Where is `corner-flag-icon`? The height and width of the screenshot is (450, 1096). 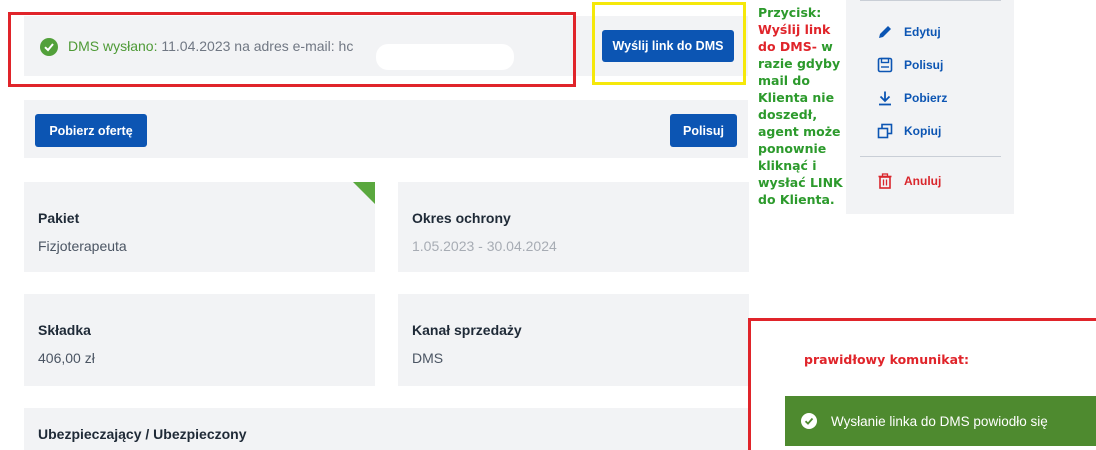
corner-flag-icon is located at coordinates (364, 193).